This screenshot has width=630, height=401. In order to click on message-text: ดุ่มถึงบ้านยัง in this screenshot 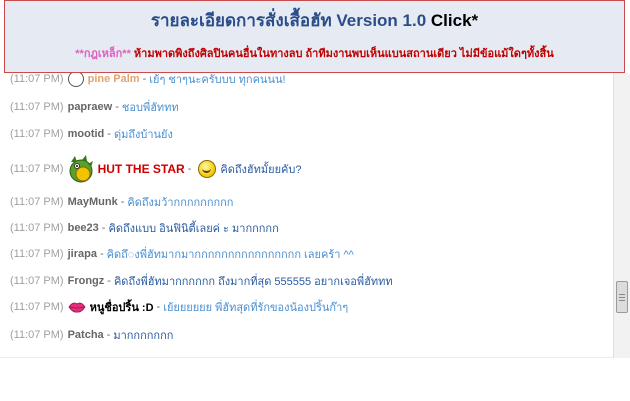, I will do `click(143, 135)`.